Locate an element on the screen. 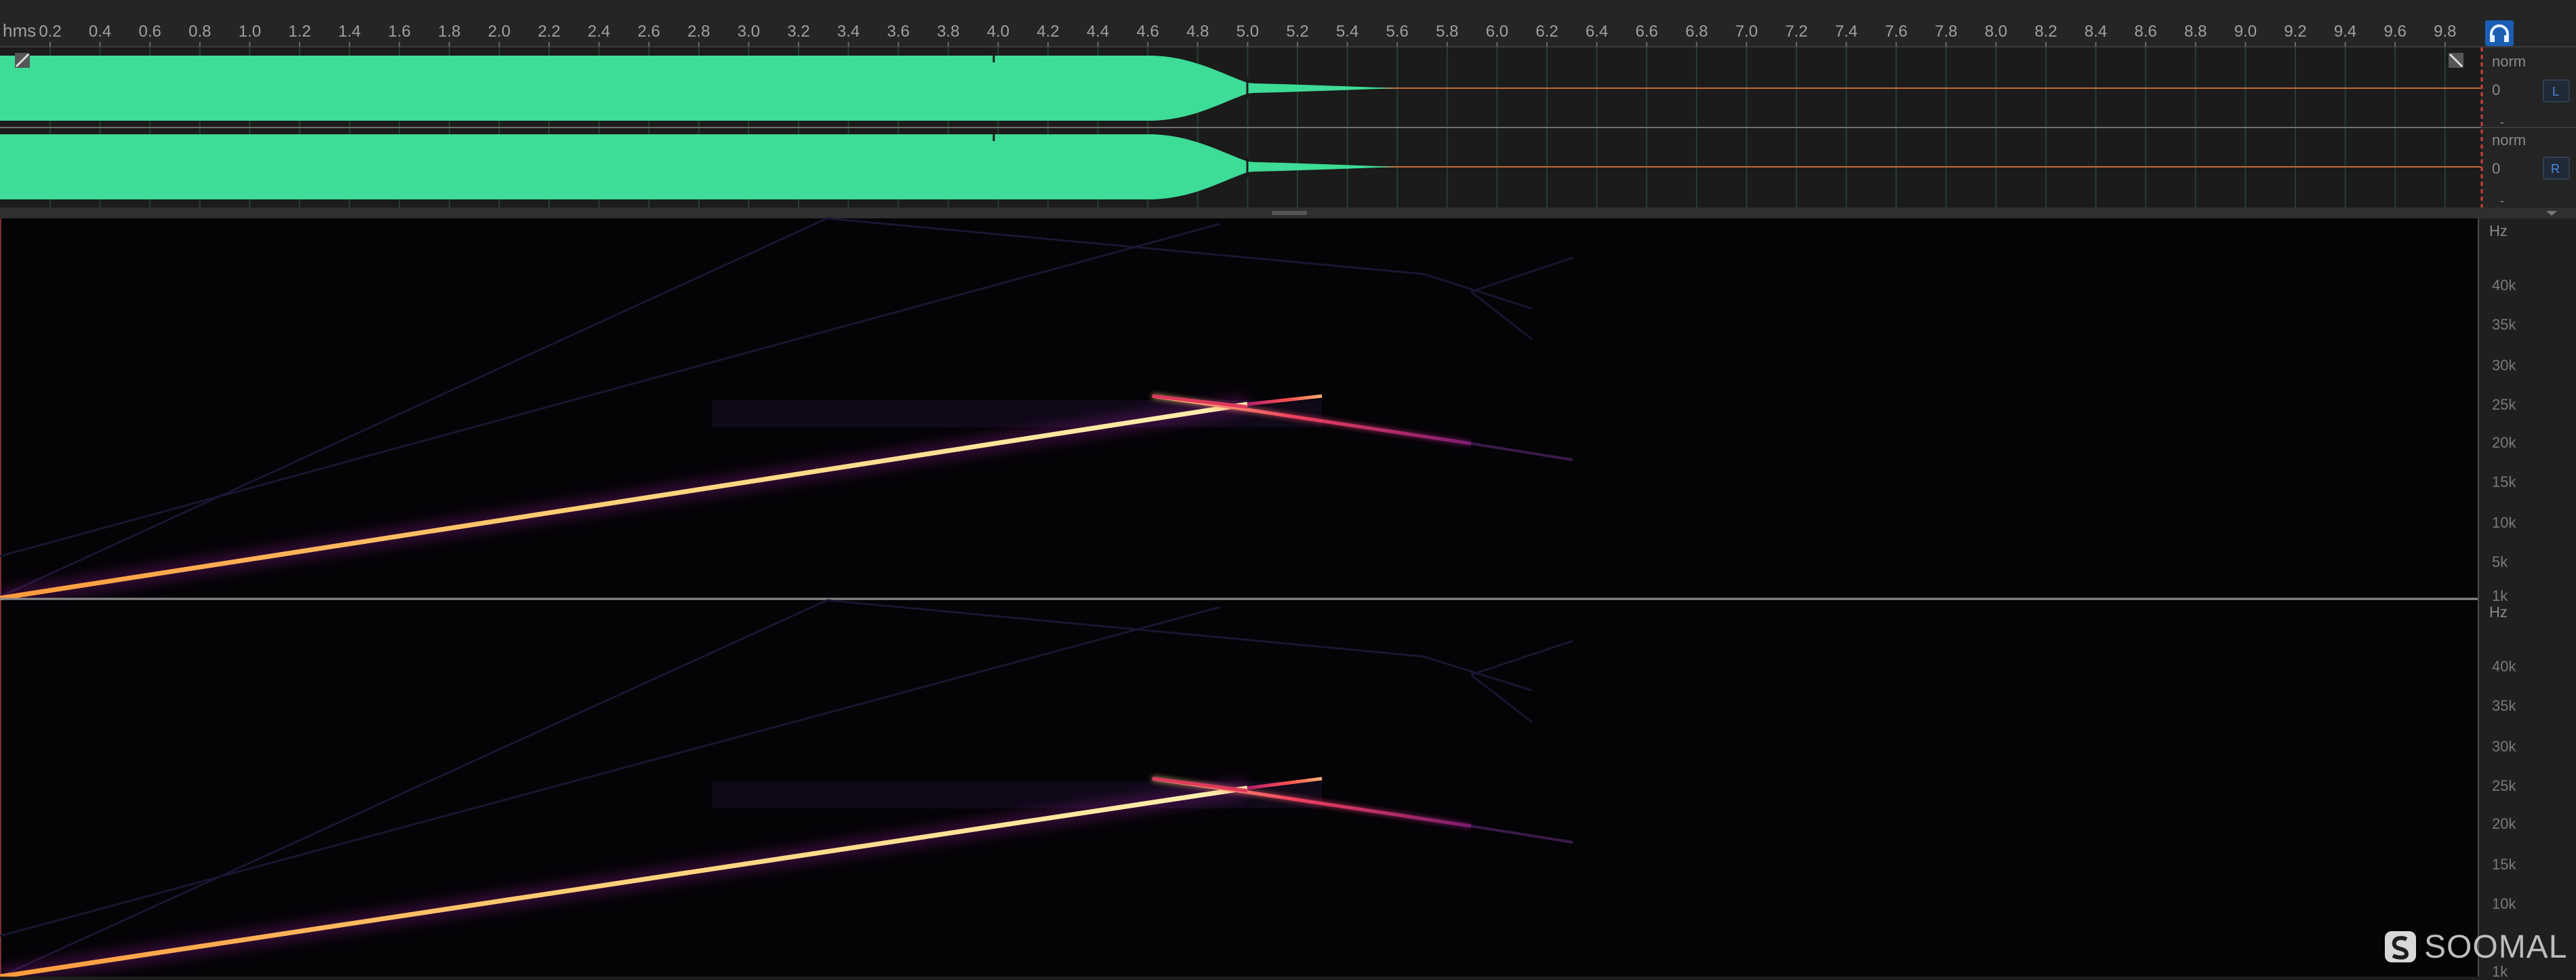  ruler-tick-label: 7.8 is located at coordinates (1946, 31).